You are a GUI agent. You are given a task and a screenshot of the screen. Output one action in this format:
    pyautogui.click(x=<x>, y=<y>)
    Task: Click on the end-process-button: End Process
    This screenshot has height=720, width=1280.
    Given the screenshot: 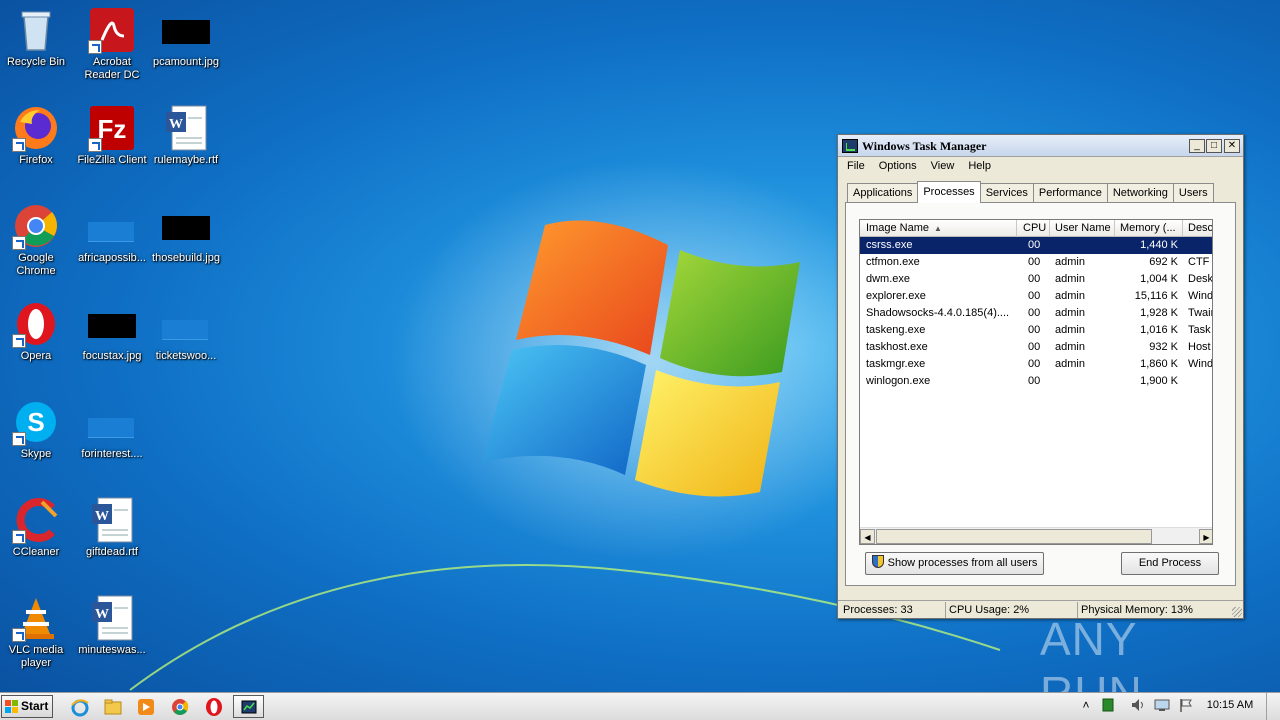 What is the action you would take?
    pyautogui.click(x=1170, y=563)
    